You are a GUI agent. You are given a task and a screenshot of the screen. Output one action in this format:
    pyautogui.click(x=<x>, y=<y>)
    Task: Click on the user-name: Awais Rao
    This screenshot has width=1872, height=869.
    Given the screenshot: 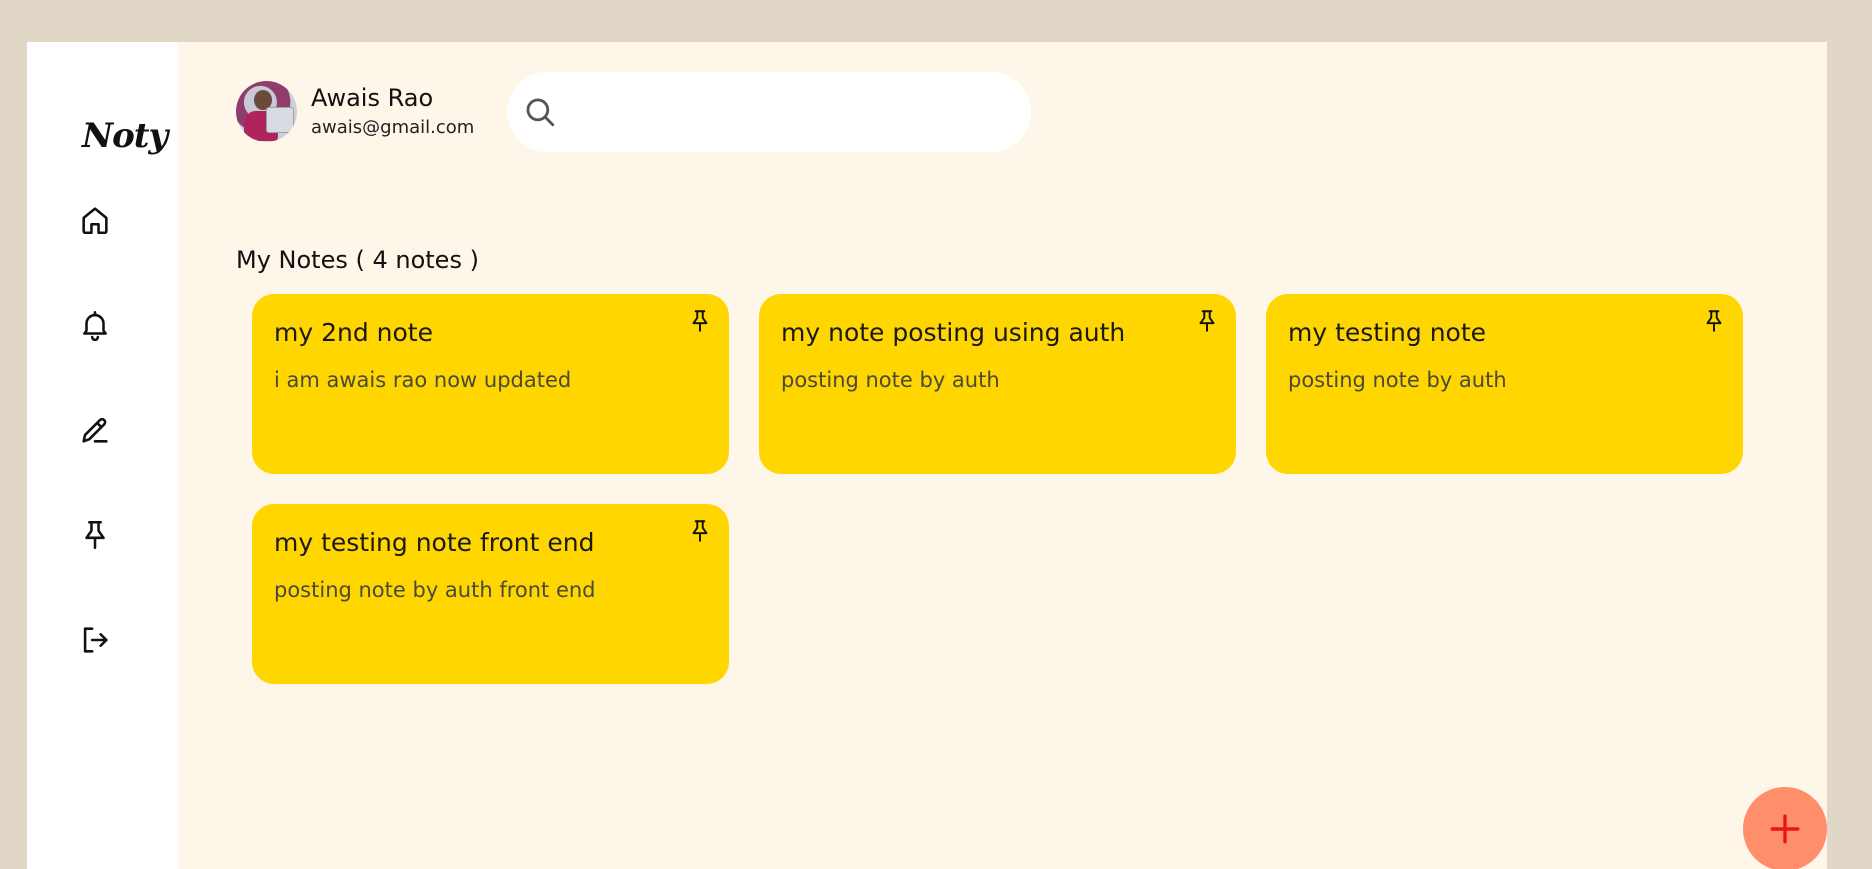 What is the action you would take?
    pyautogui.click(x=372, y=98)
    